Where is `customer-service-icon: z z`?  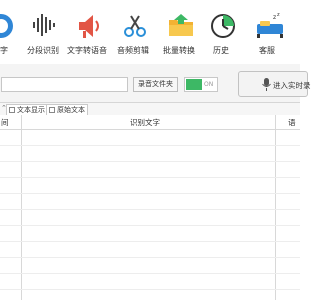 customer-service-icon: z z is located at coordinates (270, 25).